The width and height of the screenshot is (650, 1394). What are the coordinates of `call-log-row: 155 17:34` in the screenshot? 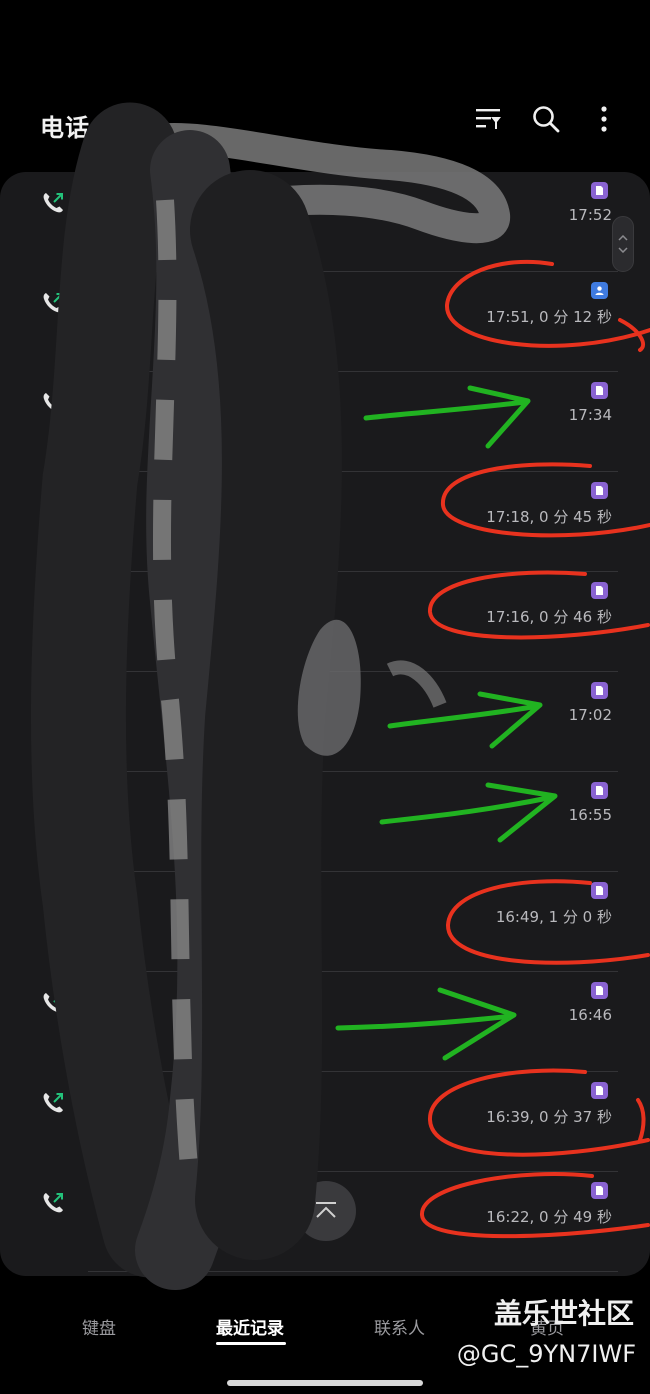 It's located at (325, 422).